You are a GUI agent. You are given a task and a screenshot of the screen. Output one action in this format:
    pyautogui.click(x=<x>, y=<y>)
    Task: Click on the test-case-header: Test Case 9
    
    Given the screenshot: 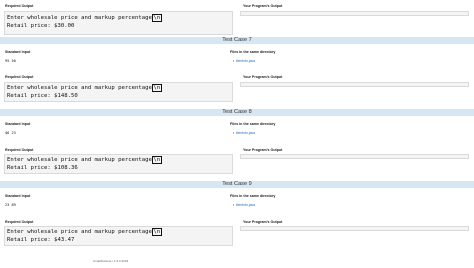 What is the action you would take?
    pyautogui.click(x=237, y=184)
    